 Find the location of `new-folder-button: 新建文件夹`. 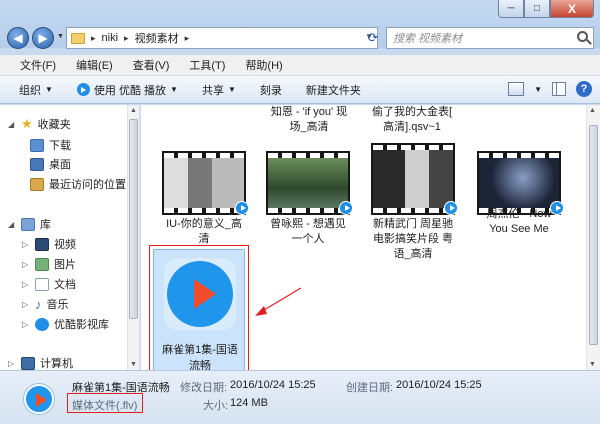

new-folder-button: 新建文件夹 is located at coordinates (333, 90).